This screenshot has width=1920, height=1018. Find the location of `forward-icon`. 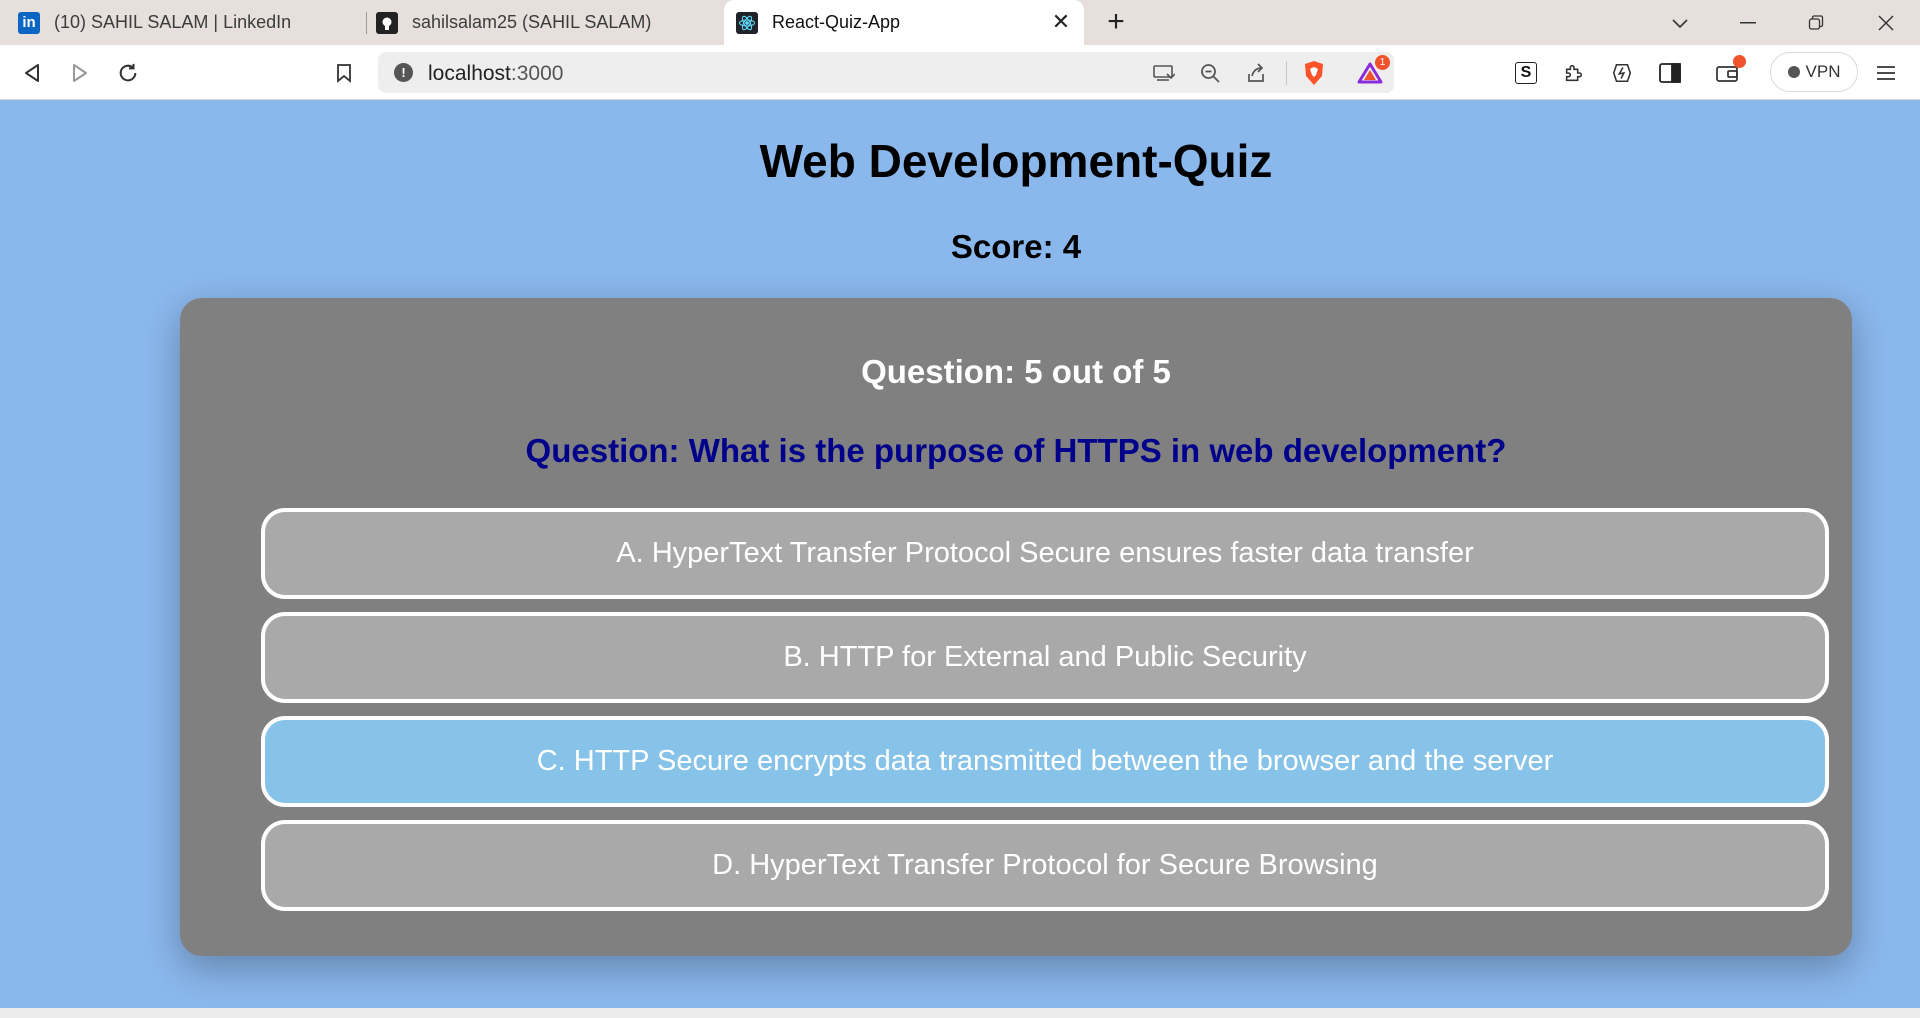

forward-icon is located at coordinates (80, 73).